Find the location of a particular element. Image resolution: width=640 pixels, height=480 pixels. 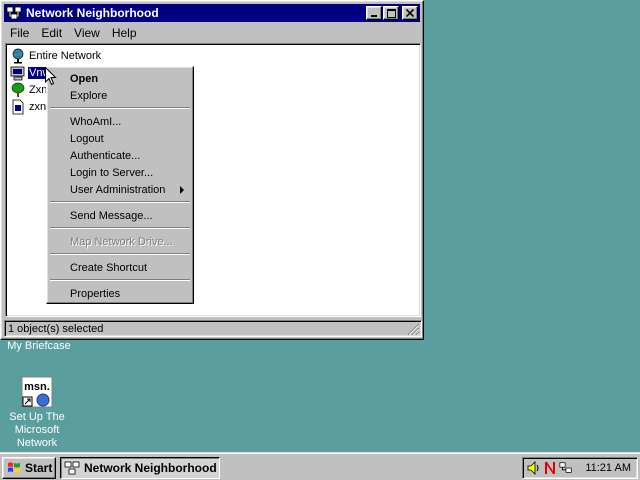

submenu-arrow-icon is located at coordinates (182, 190).